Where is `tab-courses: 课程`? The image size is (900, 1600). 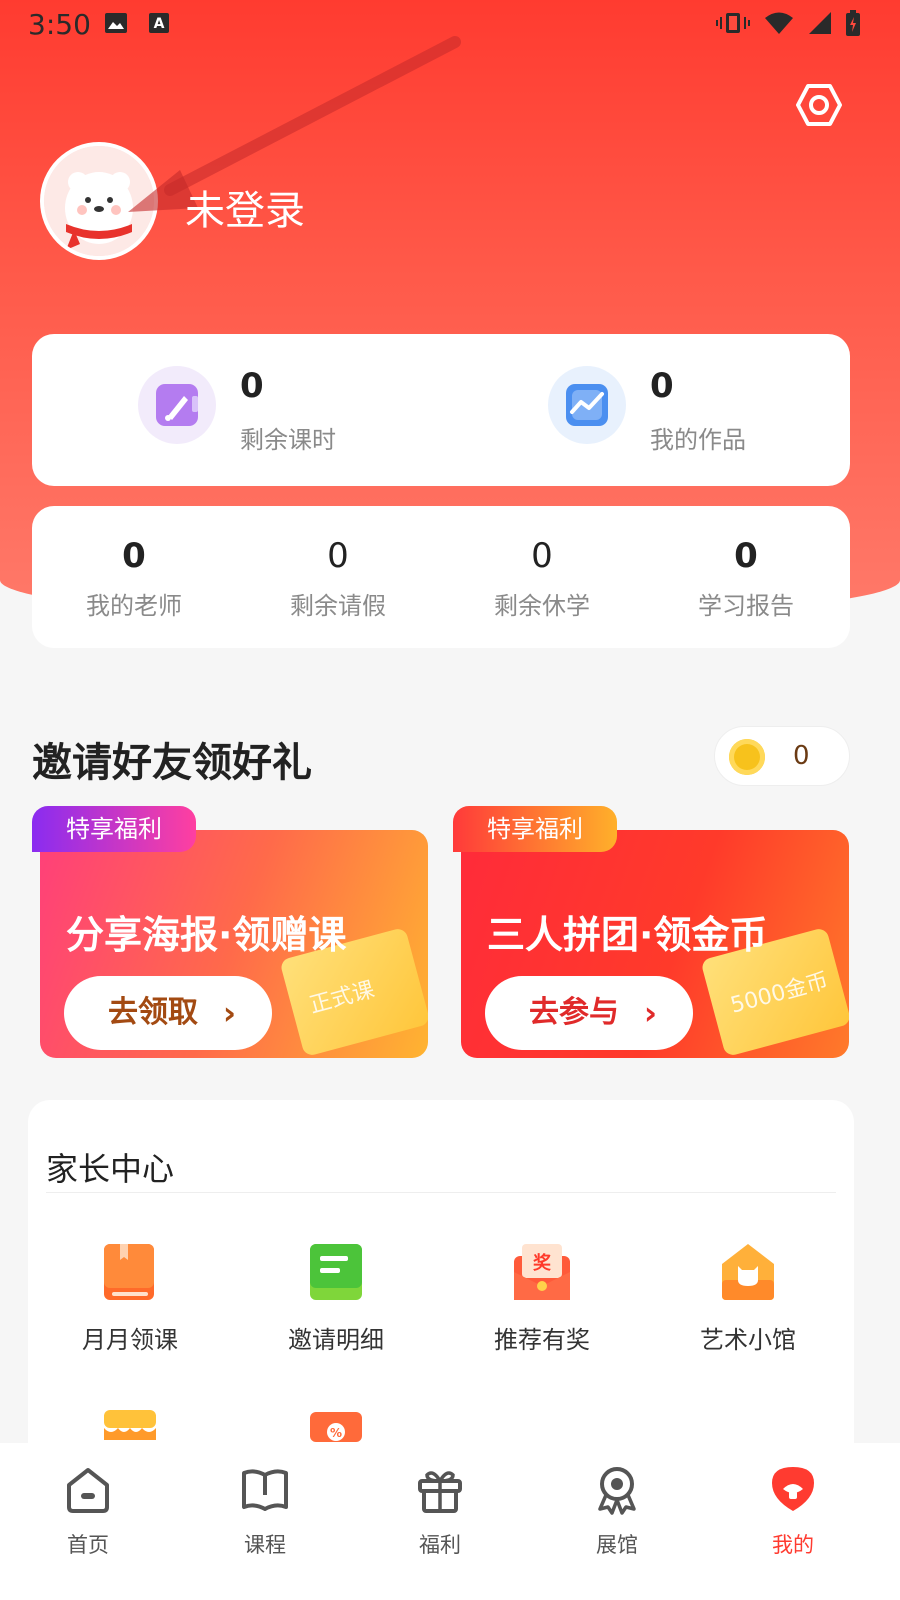 tab-courses: 课程 is located at coordinates (265, 1512).